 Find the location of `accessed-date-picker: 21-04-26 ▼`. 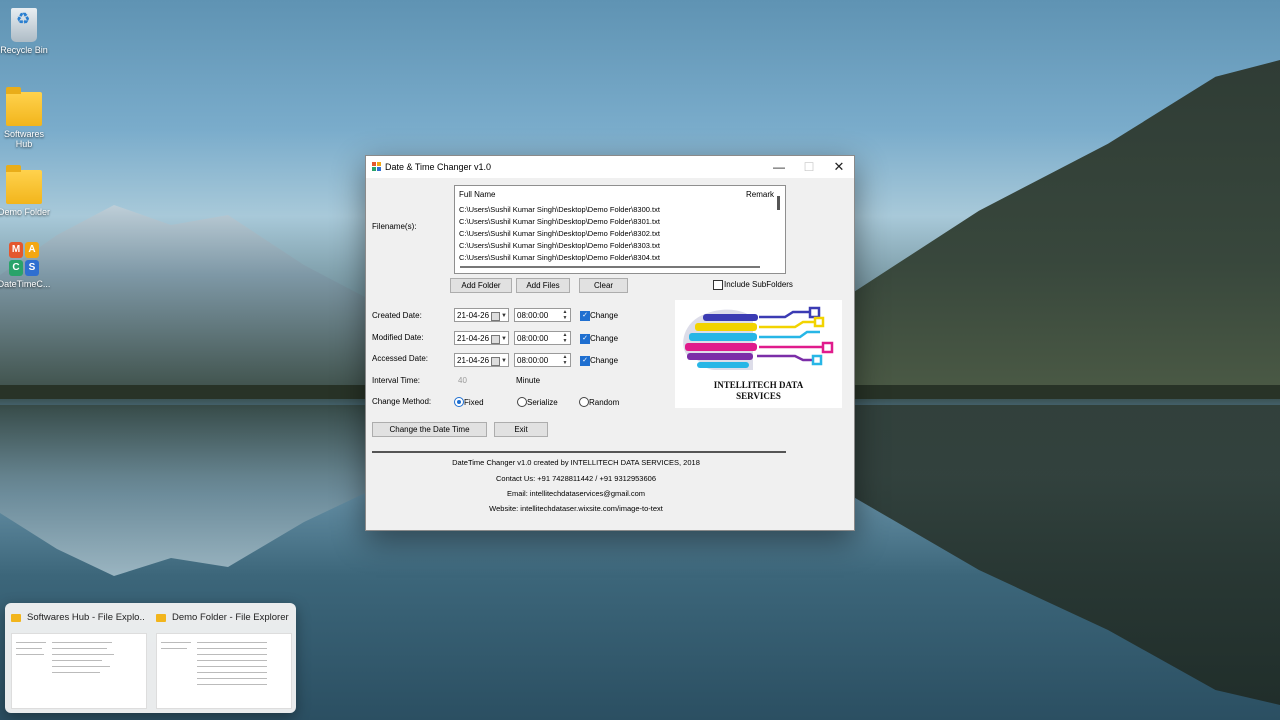

accessed-date-picker: 21-04-26 ▼ is located at coordinates (481, 360).